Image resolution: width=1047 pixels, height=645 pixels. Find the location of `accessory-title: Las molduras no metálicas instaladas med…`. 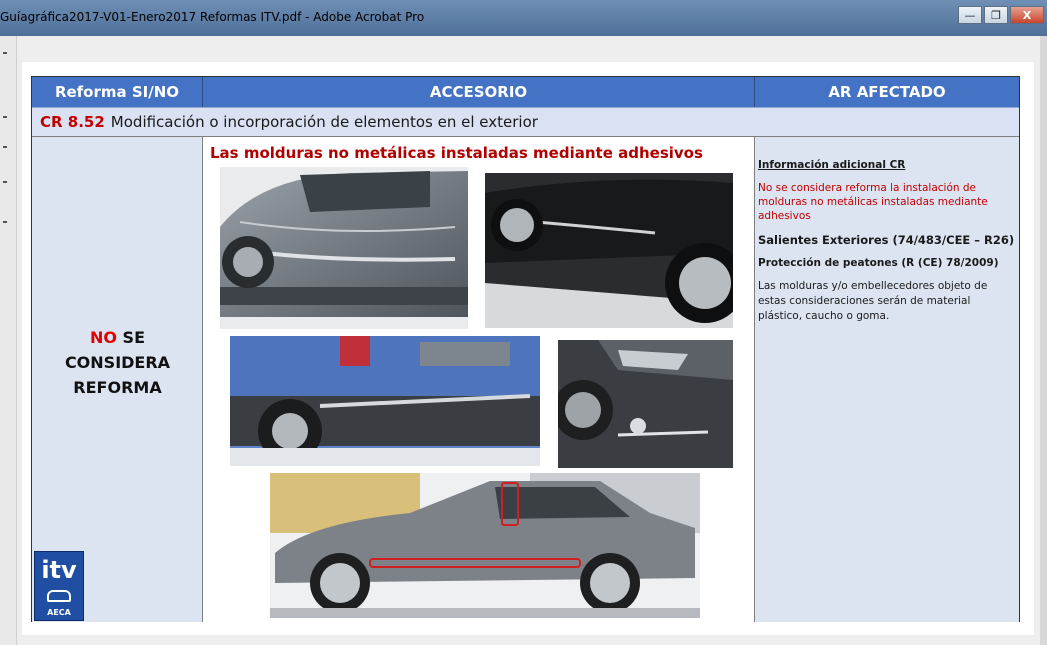

accessory-title: Las molduras no metálicas instaladas med… is located at coordinates (456, 153).